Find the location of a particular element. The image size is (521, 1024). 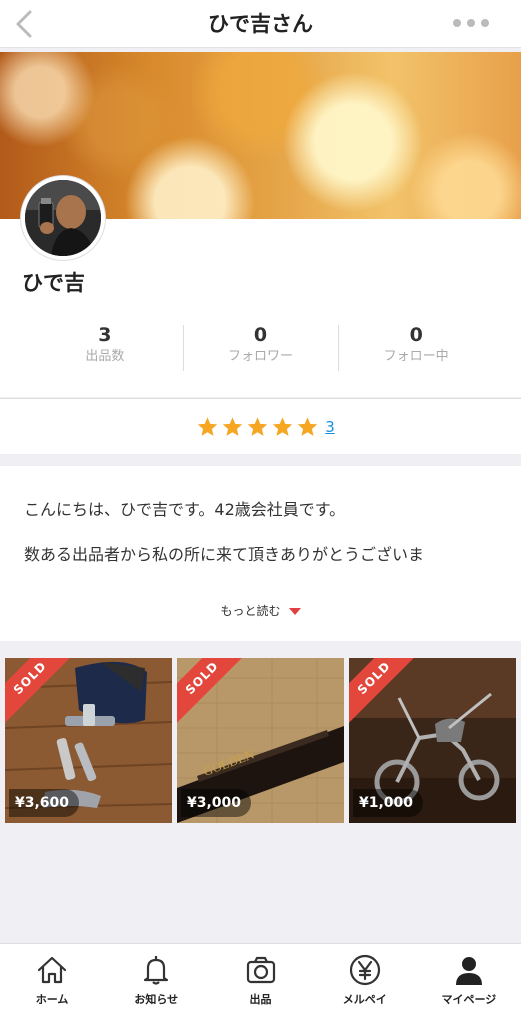

read-more-label: もっと読む is located at coordinates (250, 611).